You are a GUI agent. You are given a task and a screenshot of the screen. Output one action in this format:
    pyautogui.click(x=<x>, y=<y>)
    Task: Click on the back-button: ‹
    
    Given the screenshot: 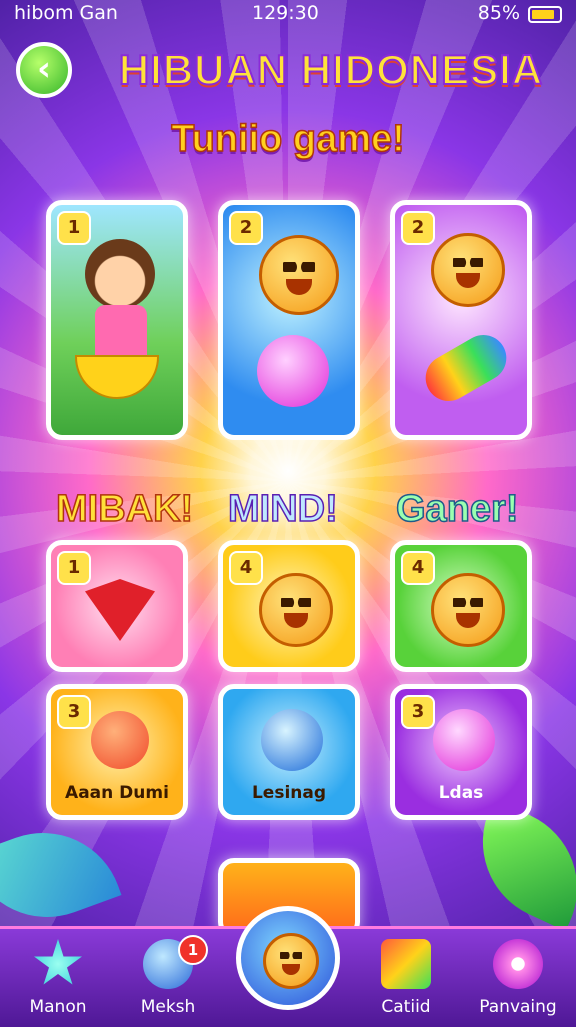 What is the action you would take?
    pyautogui.click(x=44, y=70)
    